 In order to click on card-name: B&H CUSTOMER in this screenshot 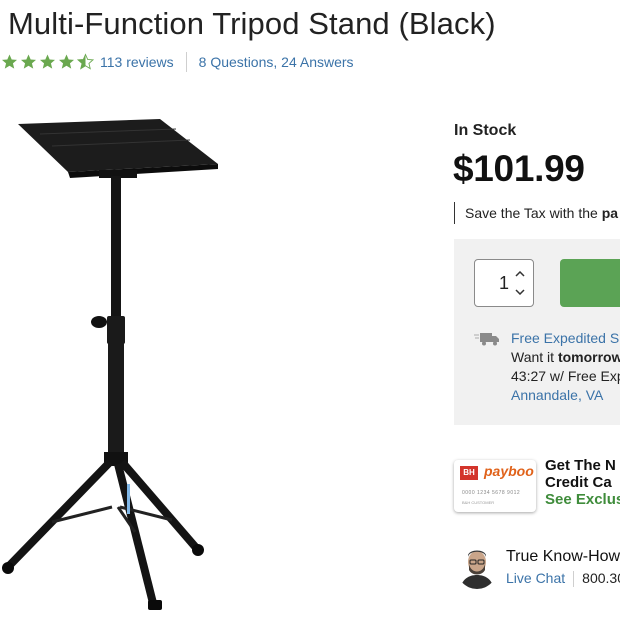, I will do `click(478, 502)`.